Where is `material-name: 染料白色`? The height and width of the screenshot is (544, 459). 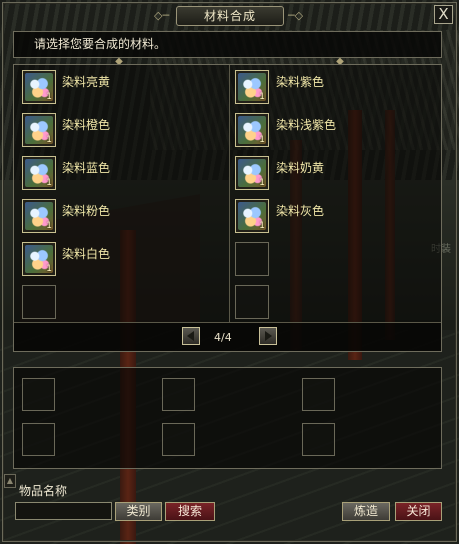
material-name: 染料白色 is located at coordinates (86, 254).